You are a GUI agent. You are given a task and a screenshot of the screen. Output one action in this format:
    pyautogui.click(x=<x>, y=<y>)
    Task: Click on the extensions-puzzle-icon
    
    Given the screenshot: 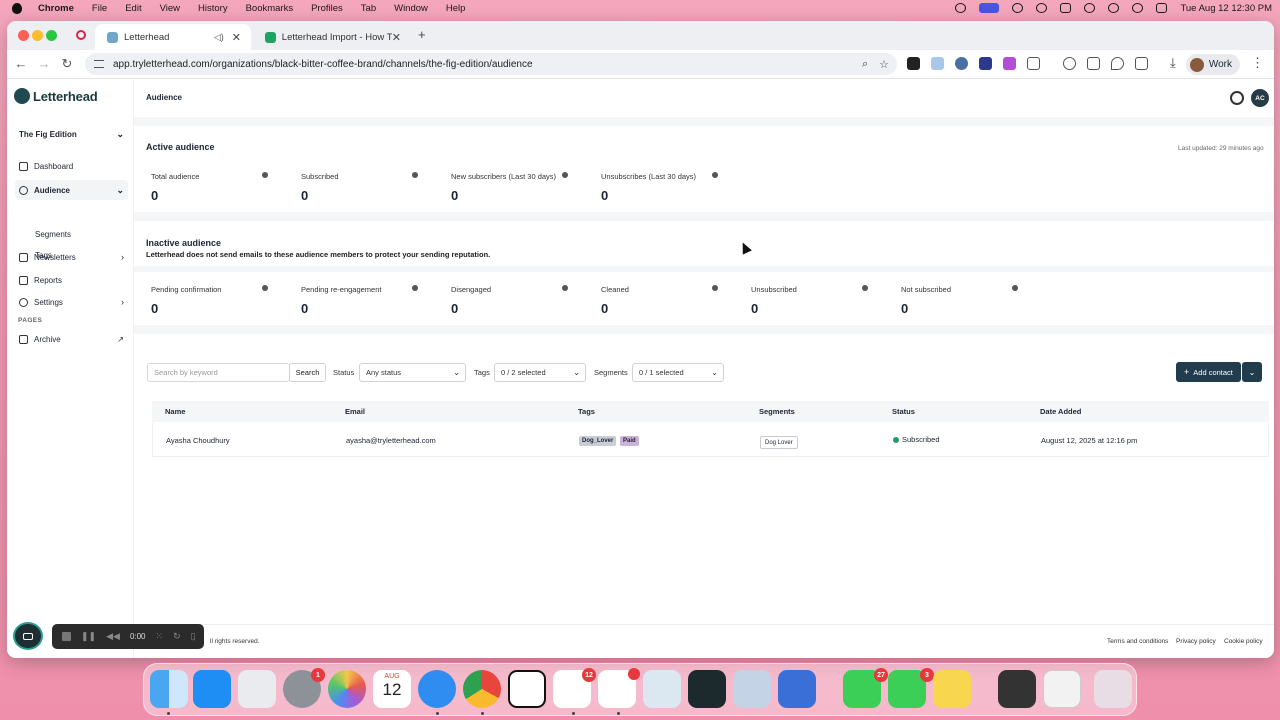 What is the action you would take?
    pyautogui.click(x=1033, y=63)
    